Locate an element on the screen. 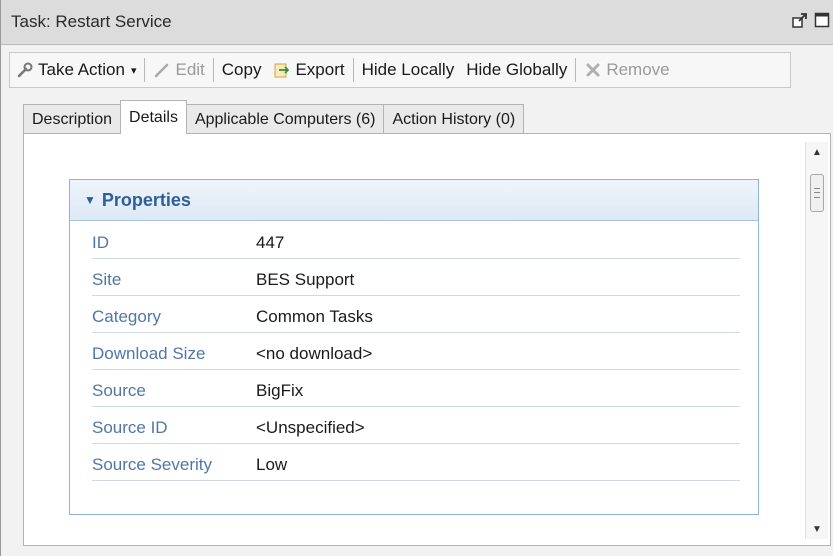  title-controls is located at coordinates (811, 20).